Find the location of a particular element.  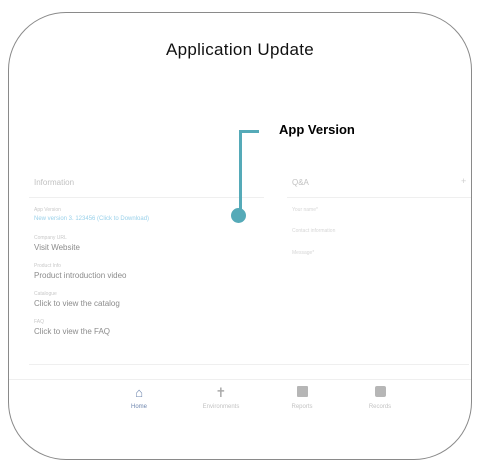

nav-label: Reports is located at coordinates (302, 407).